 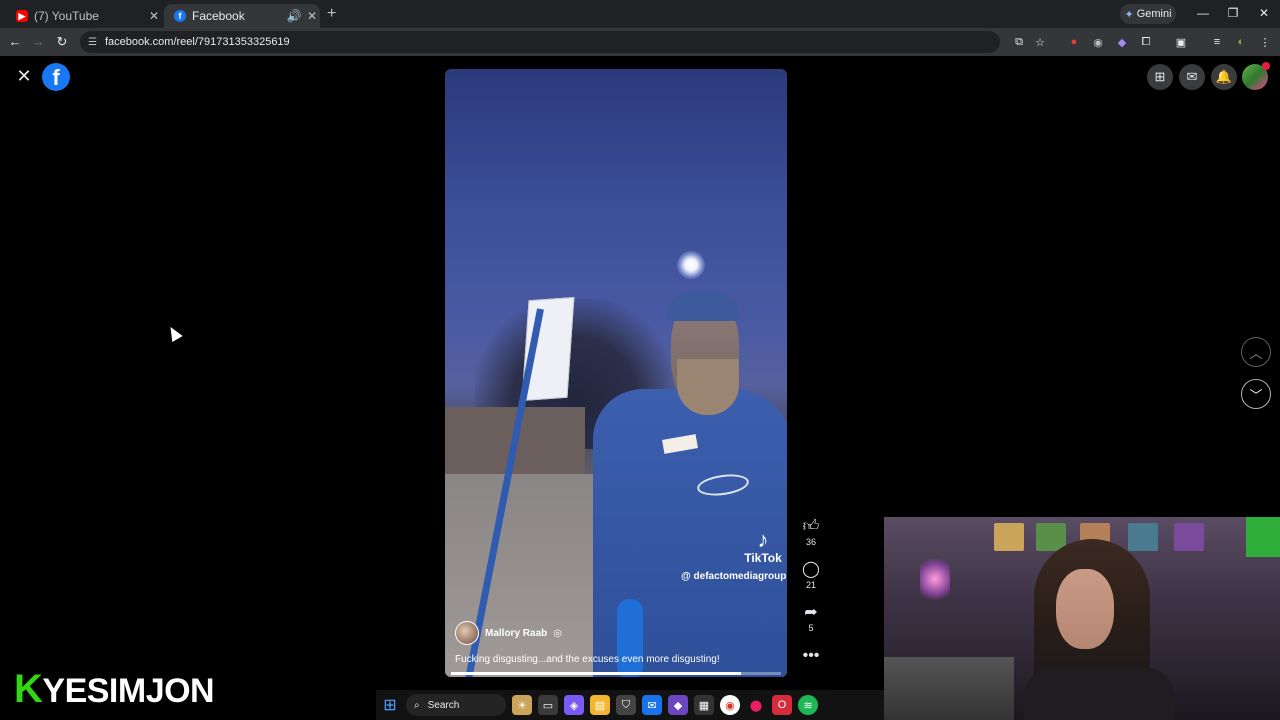 I want to click on profile-icon: ◐, so click(x=1241, y=42).